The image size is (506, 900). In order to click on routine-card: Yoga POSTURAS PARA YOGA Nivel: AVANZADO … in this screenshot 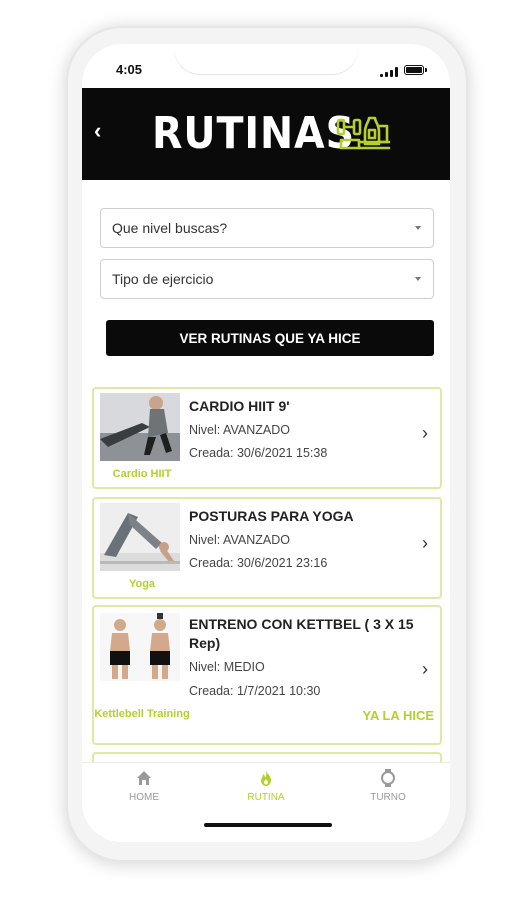, I will do `click(267, 548)`.